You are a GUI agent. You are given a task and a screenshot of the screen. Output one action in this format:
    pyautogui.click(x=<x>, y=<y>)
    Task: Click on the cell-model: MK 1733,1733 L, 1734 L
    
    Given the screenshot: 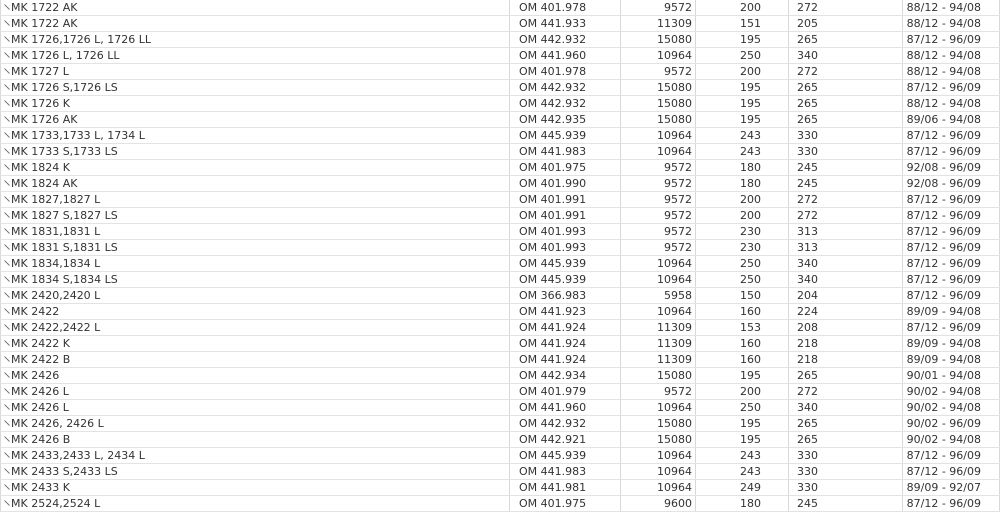 What is the action you would take?
    pyautogui.click(x=255, y=135)
    